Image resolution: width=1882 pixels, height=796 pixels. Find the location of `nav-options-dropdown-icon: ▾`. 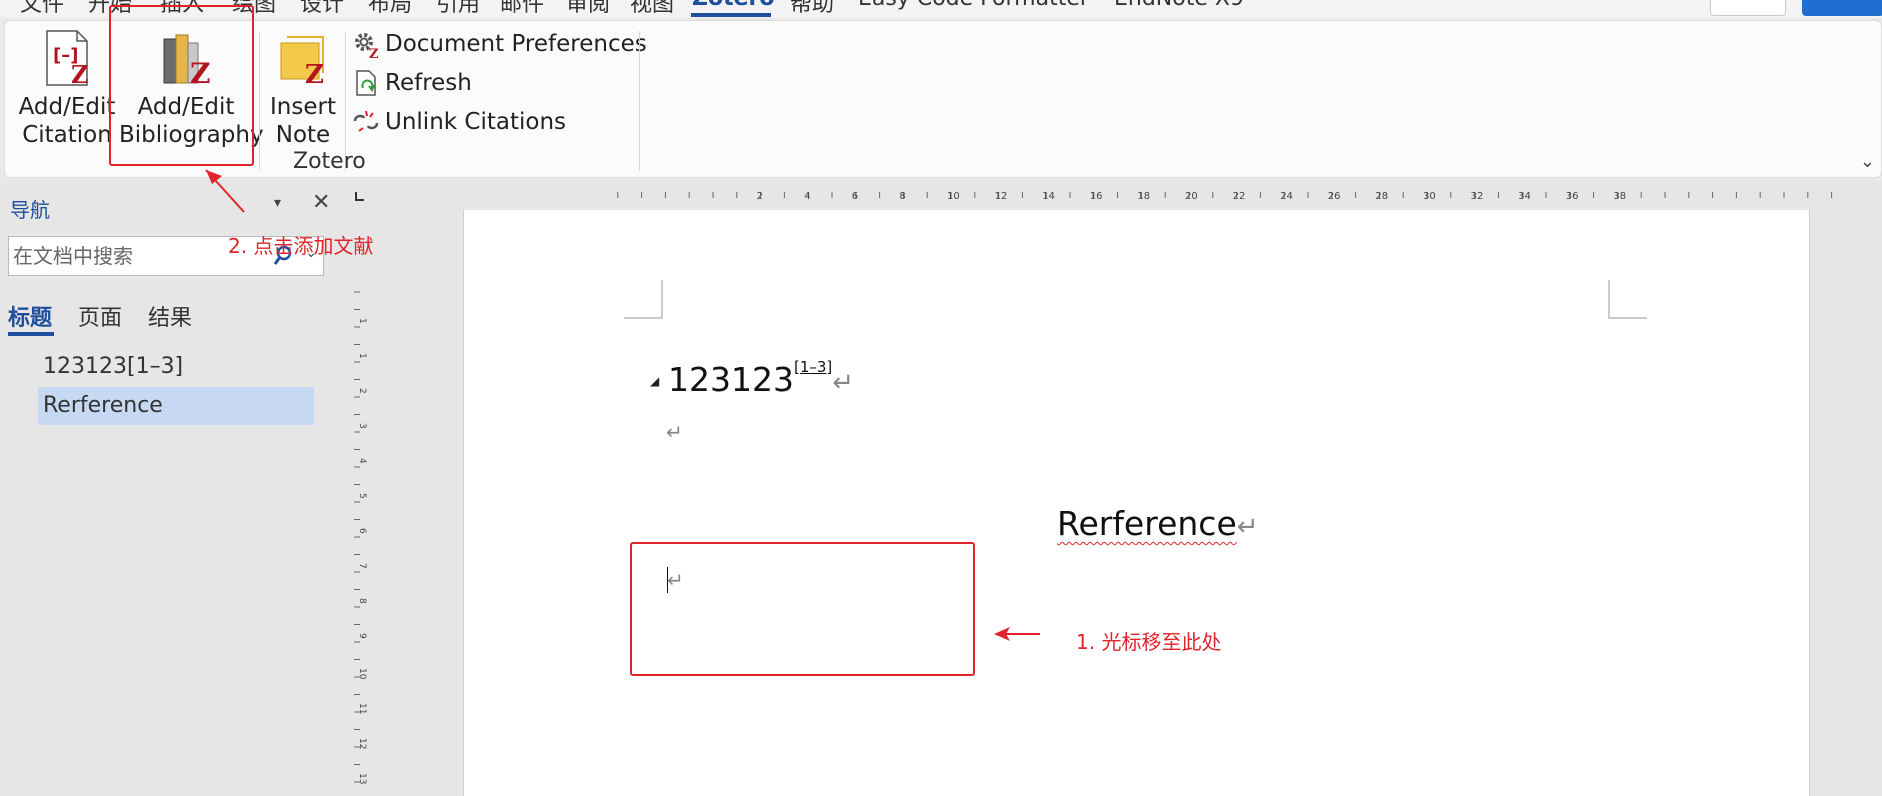

nav-options-dropdown-icon: ▾ is located at coordinates (277, 203).